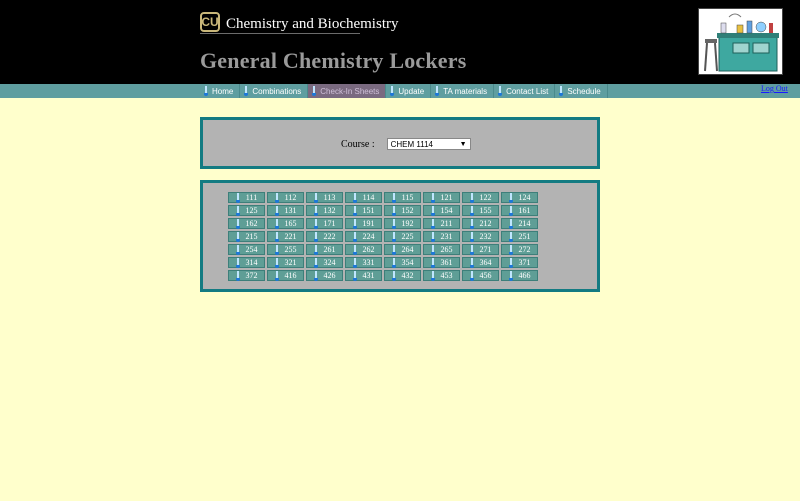 Image resolution: width=800 pixels, height=501 pixels. What do you see at coordinates (285, 249) in the screenshot?
I see `locker-button: 255` at bounding box center [285, 249].